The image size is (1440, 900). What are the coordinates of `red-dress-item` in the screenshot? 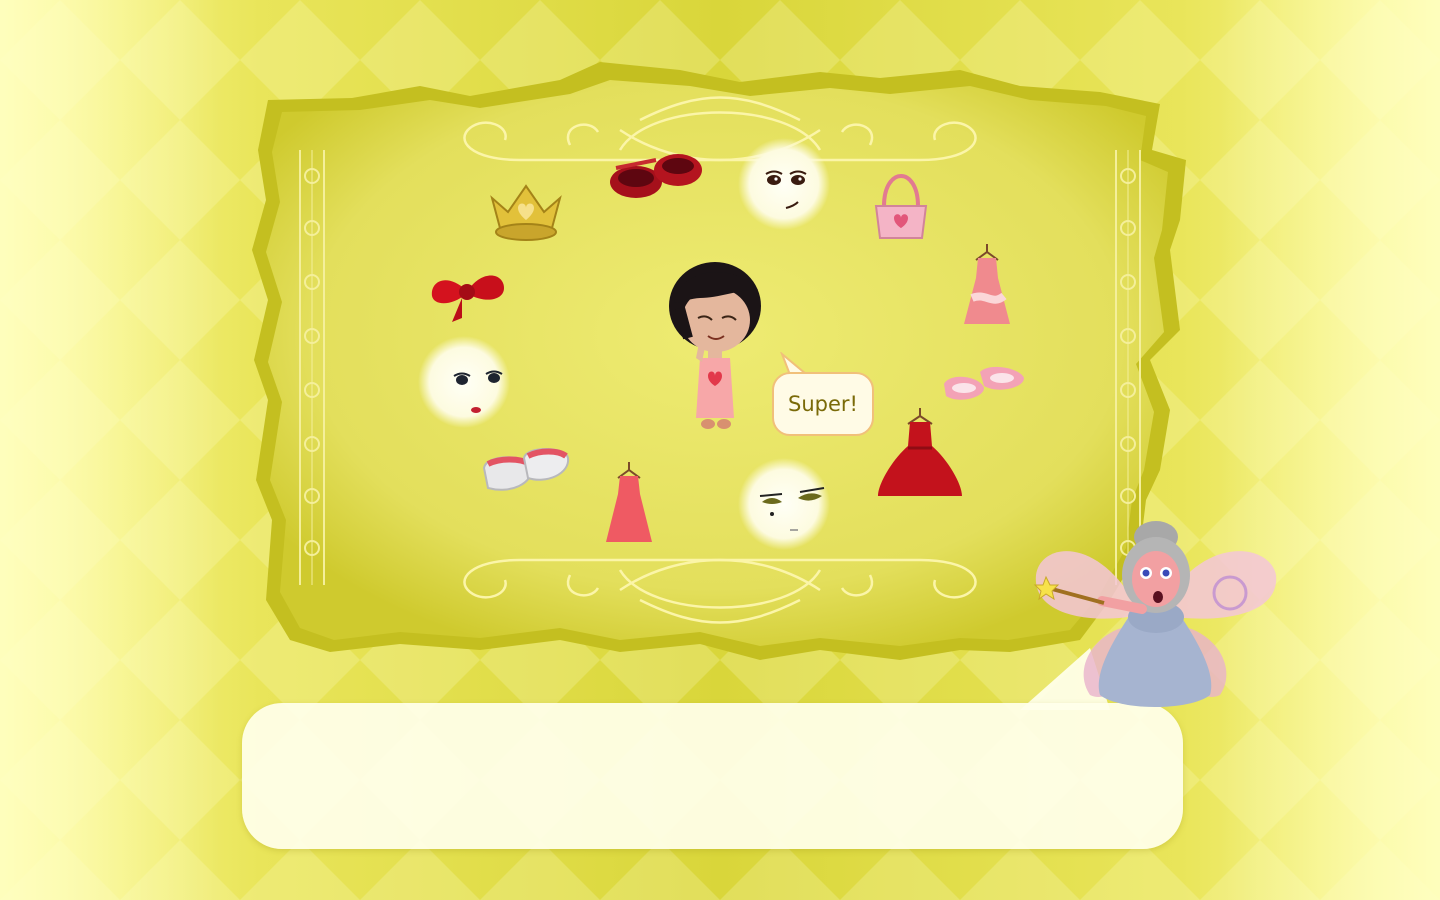 It's located at (629, 503).